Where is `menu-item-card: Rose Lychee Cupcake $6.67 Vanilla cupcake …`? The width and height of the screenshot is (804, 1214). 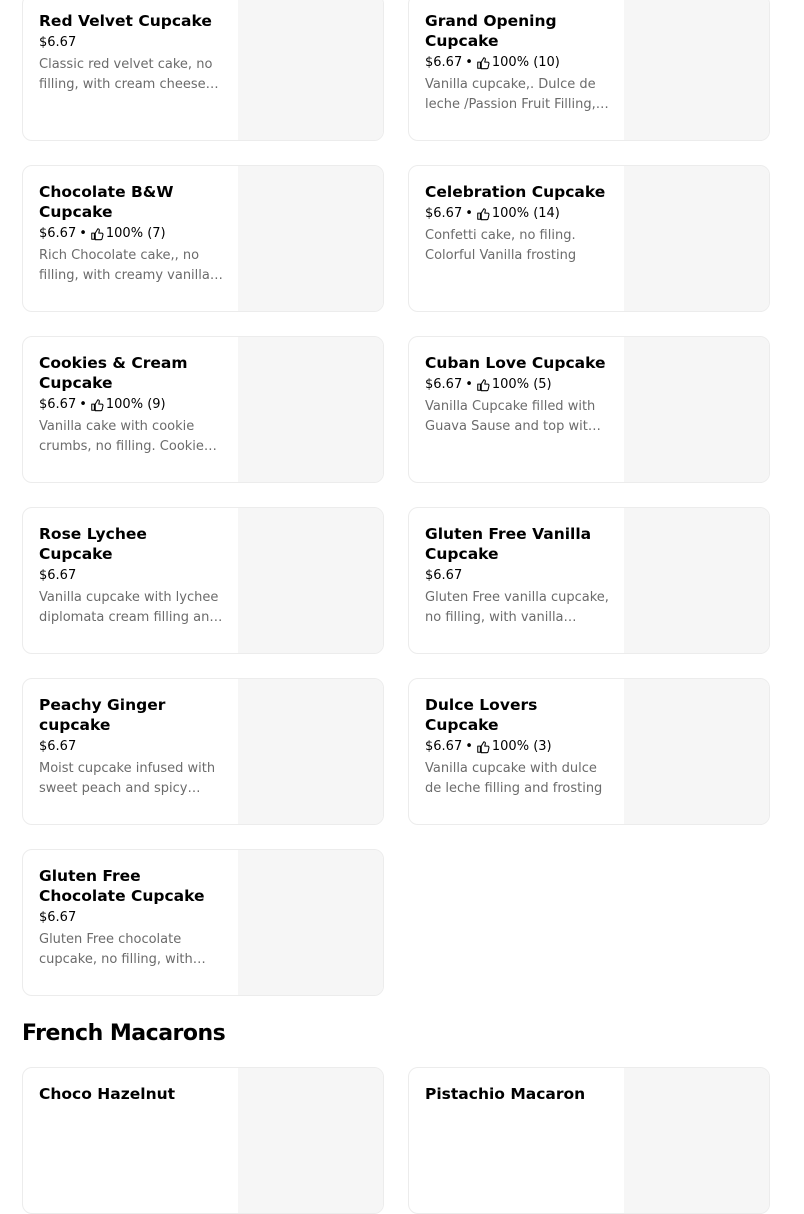 menu-item-card: Rose Lychee Cupcake $6.67 Vanilla cupcake … is located at coordinates (203, 580).